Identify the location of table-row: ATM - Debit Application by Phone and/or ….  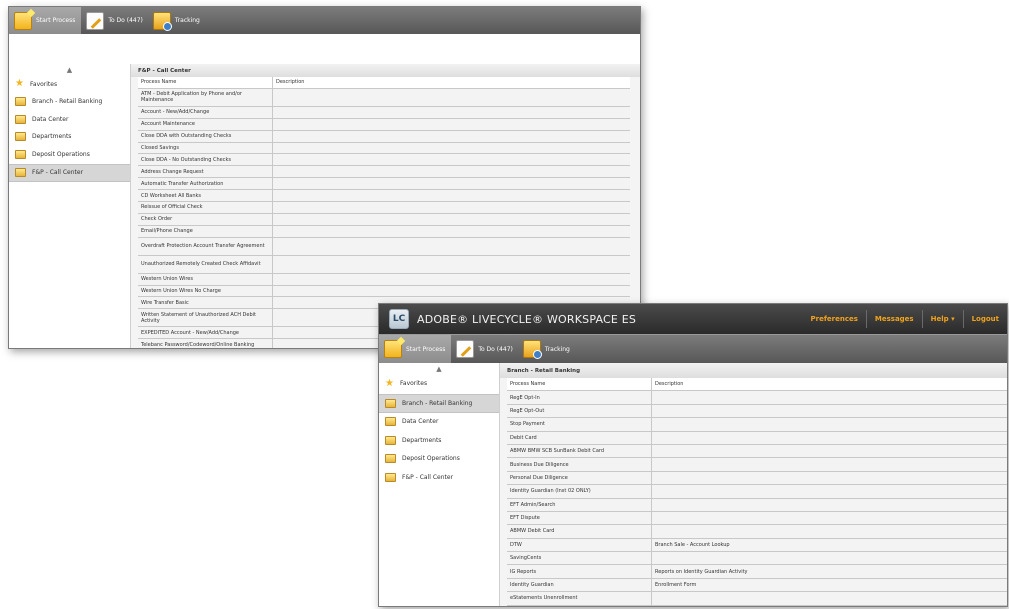
(384, 97).